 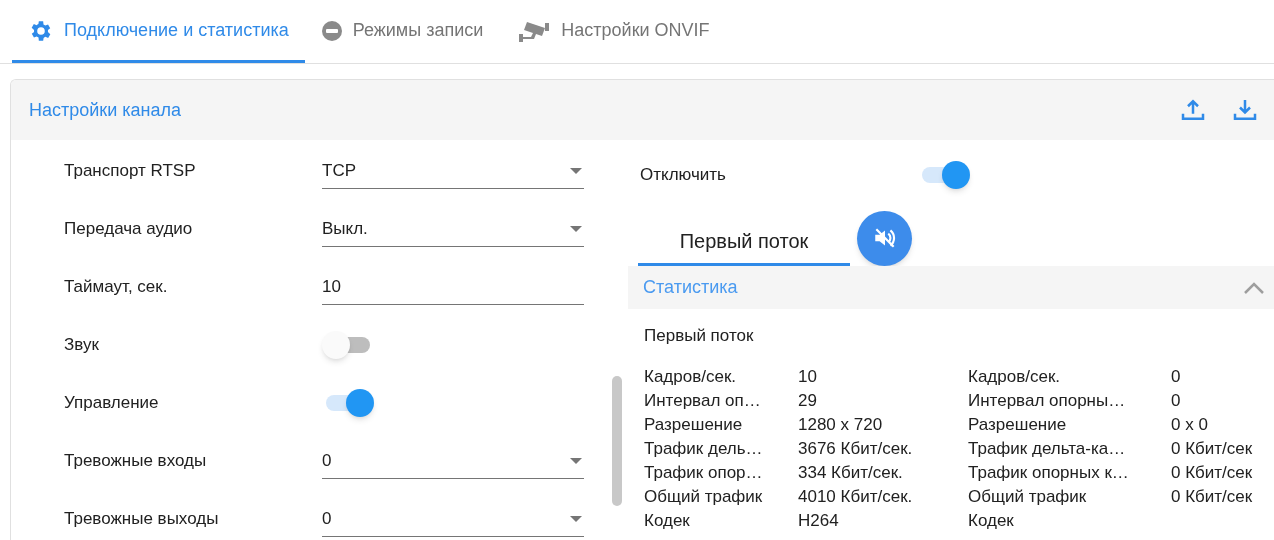 What do you see at coordinates (130, 171) in the screenshot?
I see `setting-label: Транспорт RTSP` at bounding box center [130, 171].